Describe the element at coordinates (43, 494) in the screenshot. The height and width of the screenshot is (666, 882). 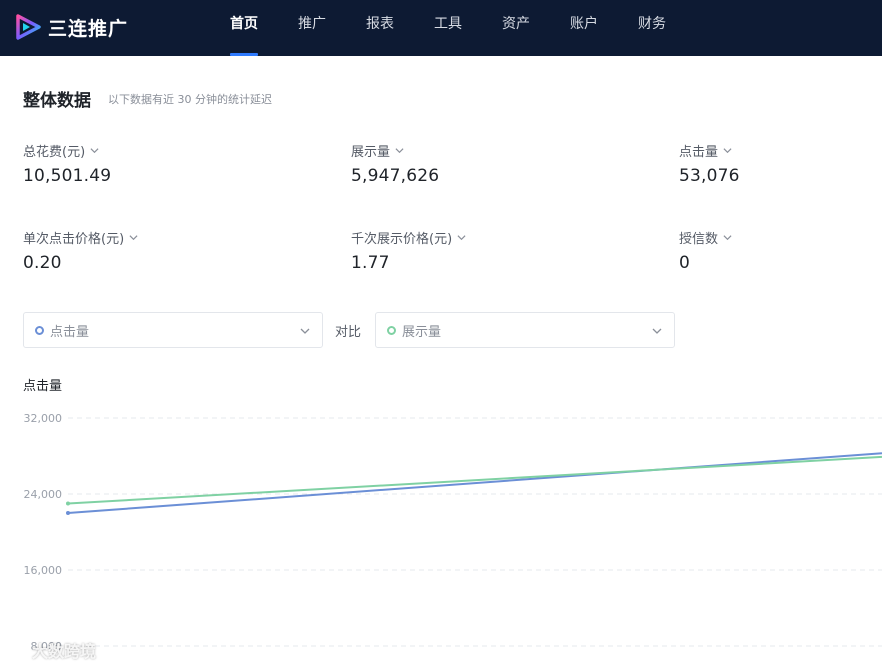
I see `y-tick-label: 24,000` at that location.